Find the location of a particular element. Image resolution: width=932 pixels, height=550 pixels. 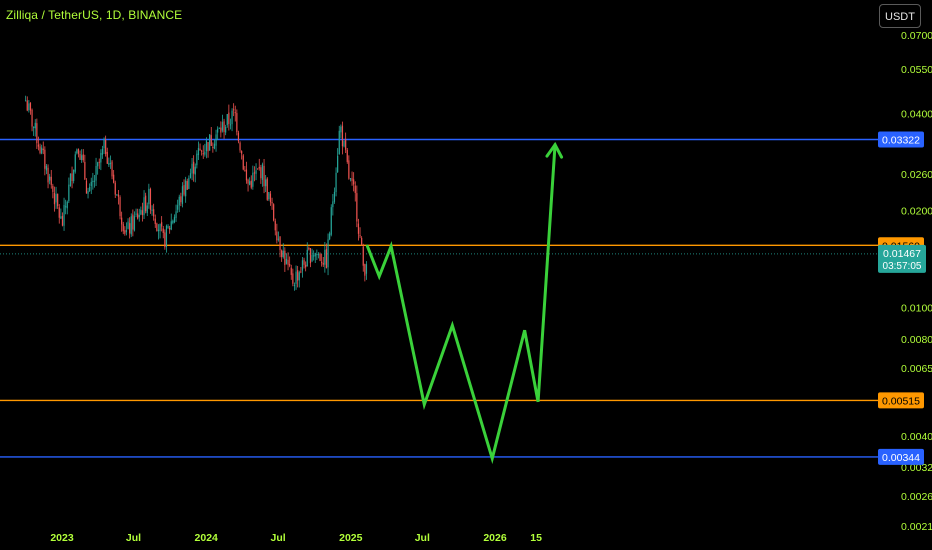

x-tick-label: Jul is located at coordinates (278, 538).